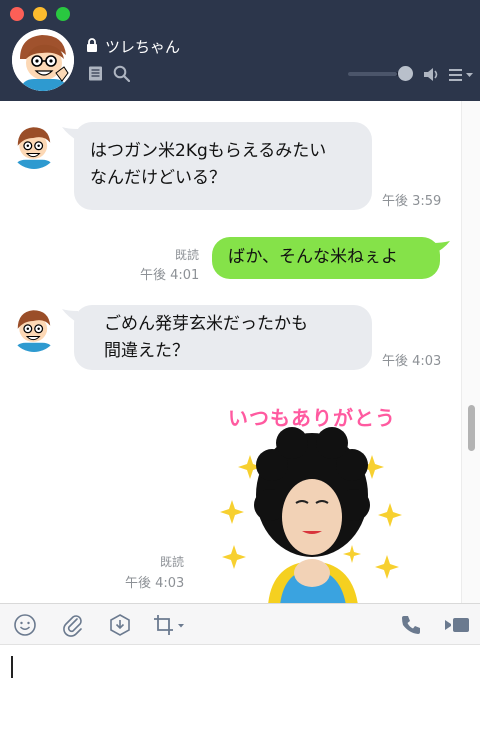 This screenshot has height=750, width=480. Describe the element at coordinates (431, 74) in the screenshot. I see `speaker-icon` at that location.